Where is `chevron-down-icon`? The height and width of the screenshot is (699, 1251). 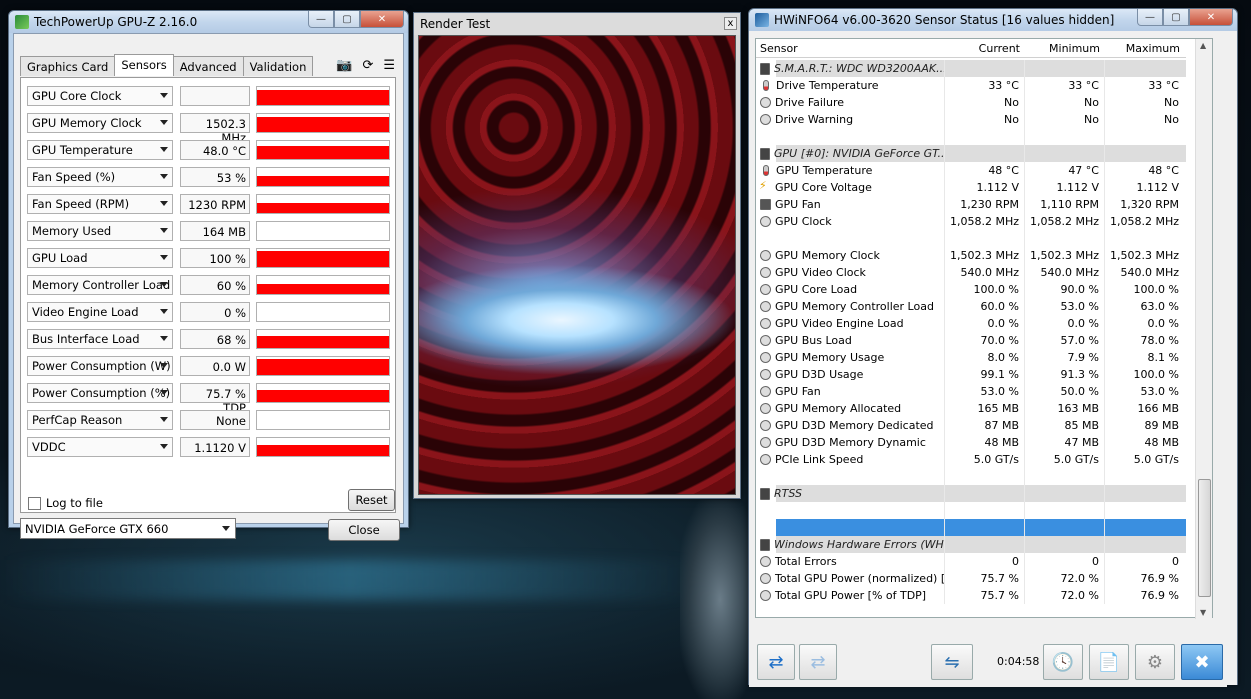
chevron-down-icon is located at coordinates (164, 122).